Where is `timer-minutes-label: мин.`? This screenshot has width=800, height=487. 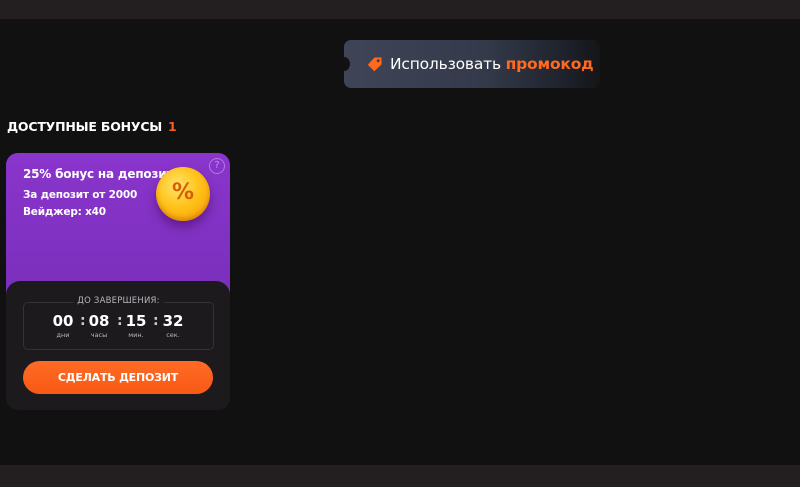 timer-minutes-label: мин. is located at coordinates (136, 335).